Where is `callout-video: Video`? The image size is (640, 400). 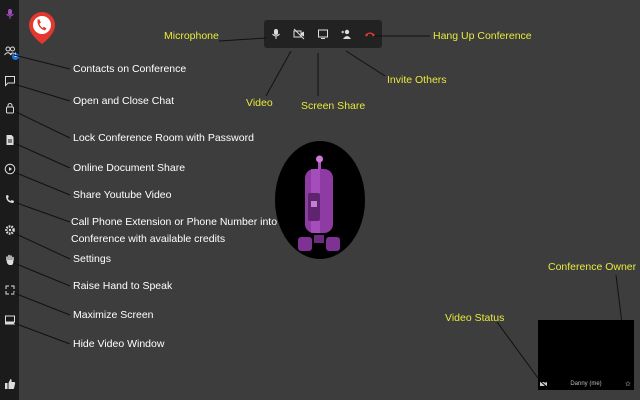
callout-video: Video is located at coordinates (259, 103).